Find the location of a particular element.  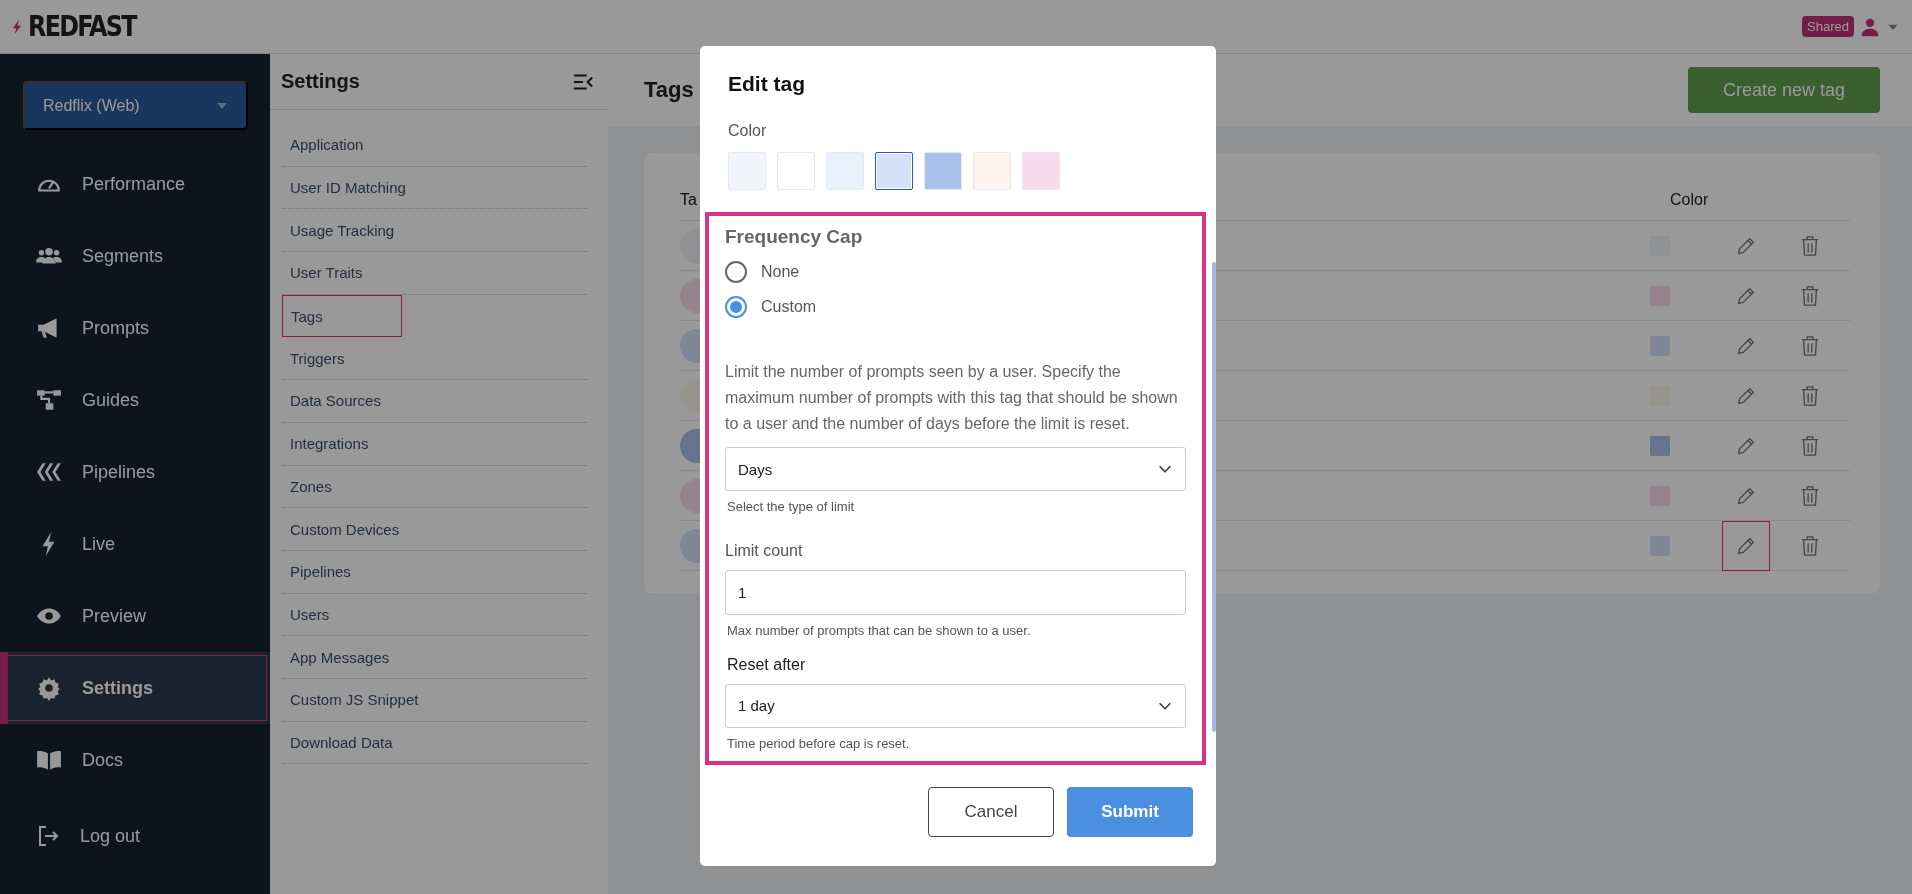

column-header: Color is located at coordinates (1690, 199).